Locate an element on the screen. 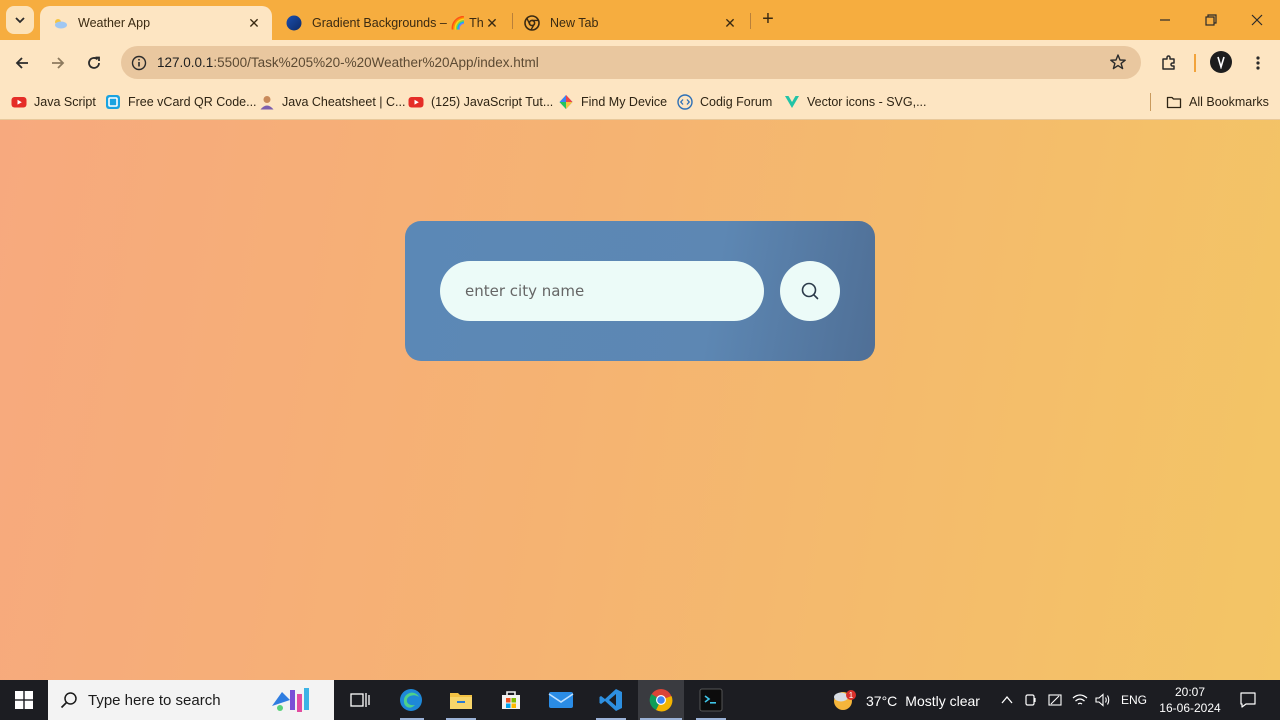  close-window-button is located at coordinates (1257, 20).